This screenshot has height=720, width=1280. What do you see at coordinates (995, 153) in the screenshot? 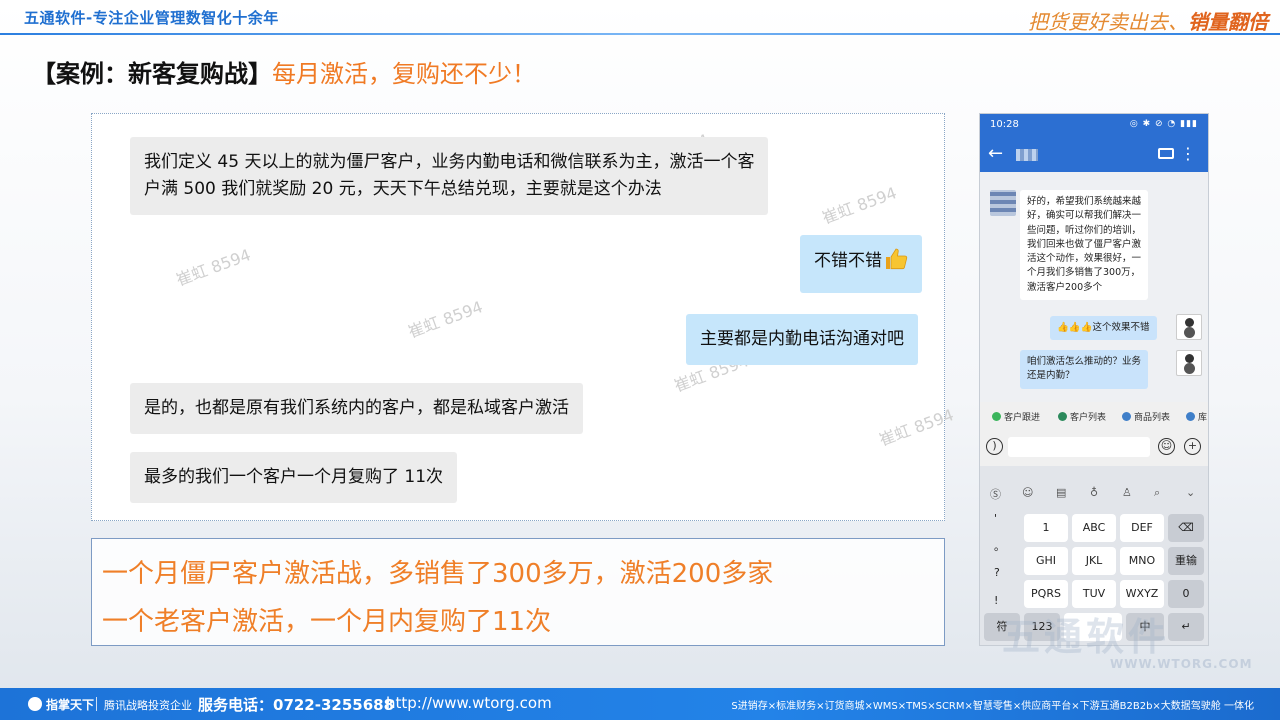
I see `back-arrow-icon: ←` at bounding box center [995, 153].